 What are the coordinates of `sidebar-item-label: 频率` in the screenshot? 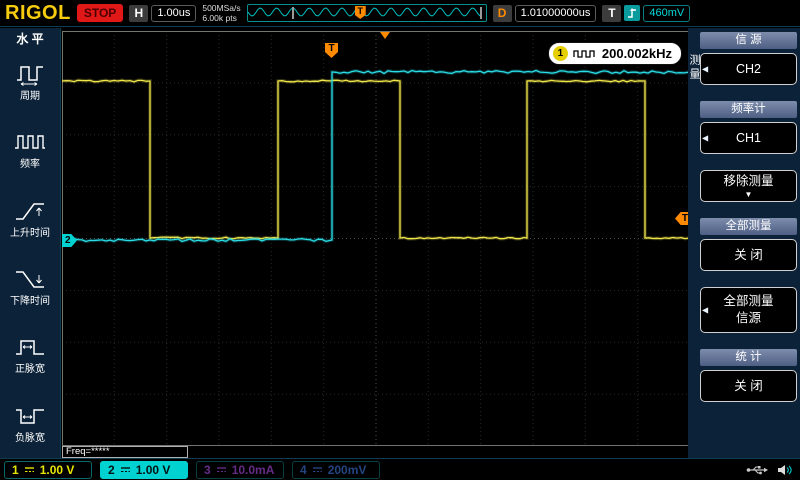 It's located at (30, 165).